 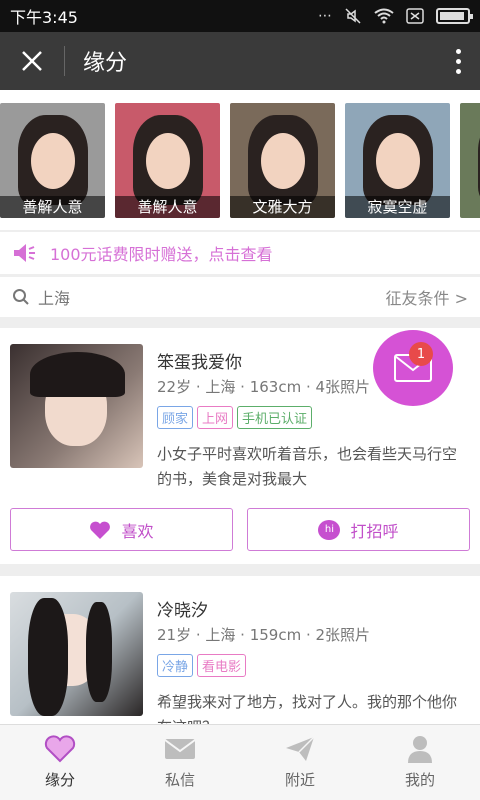 I want to click on profile-tag: 顾家, so click(x=175, y=417).